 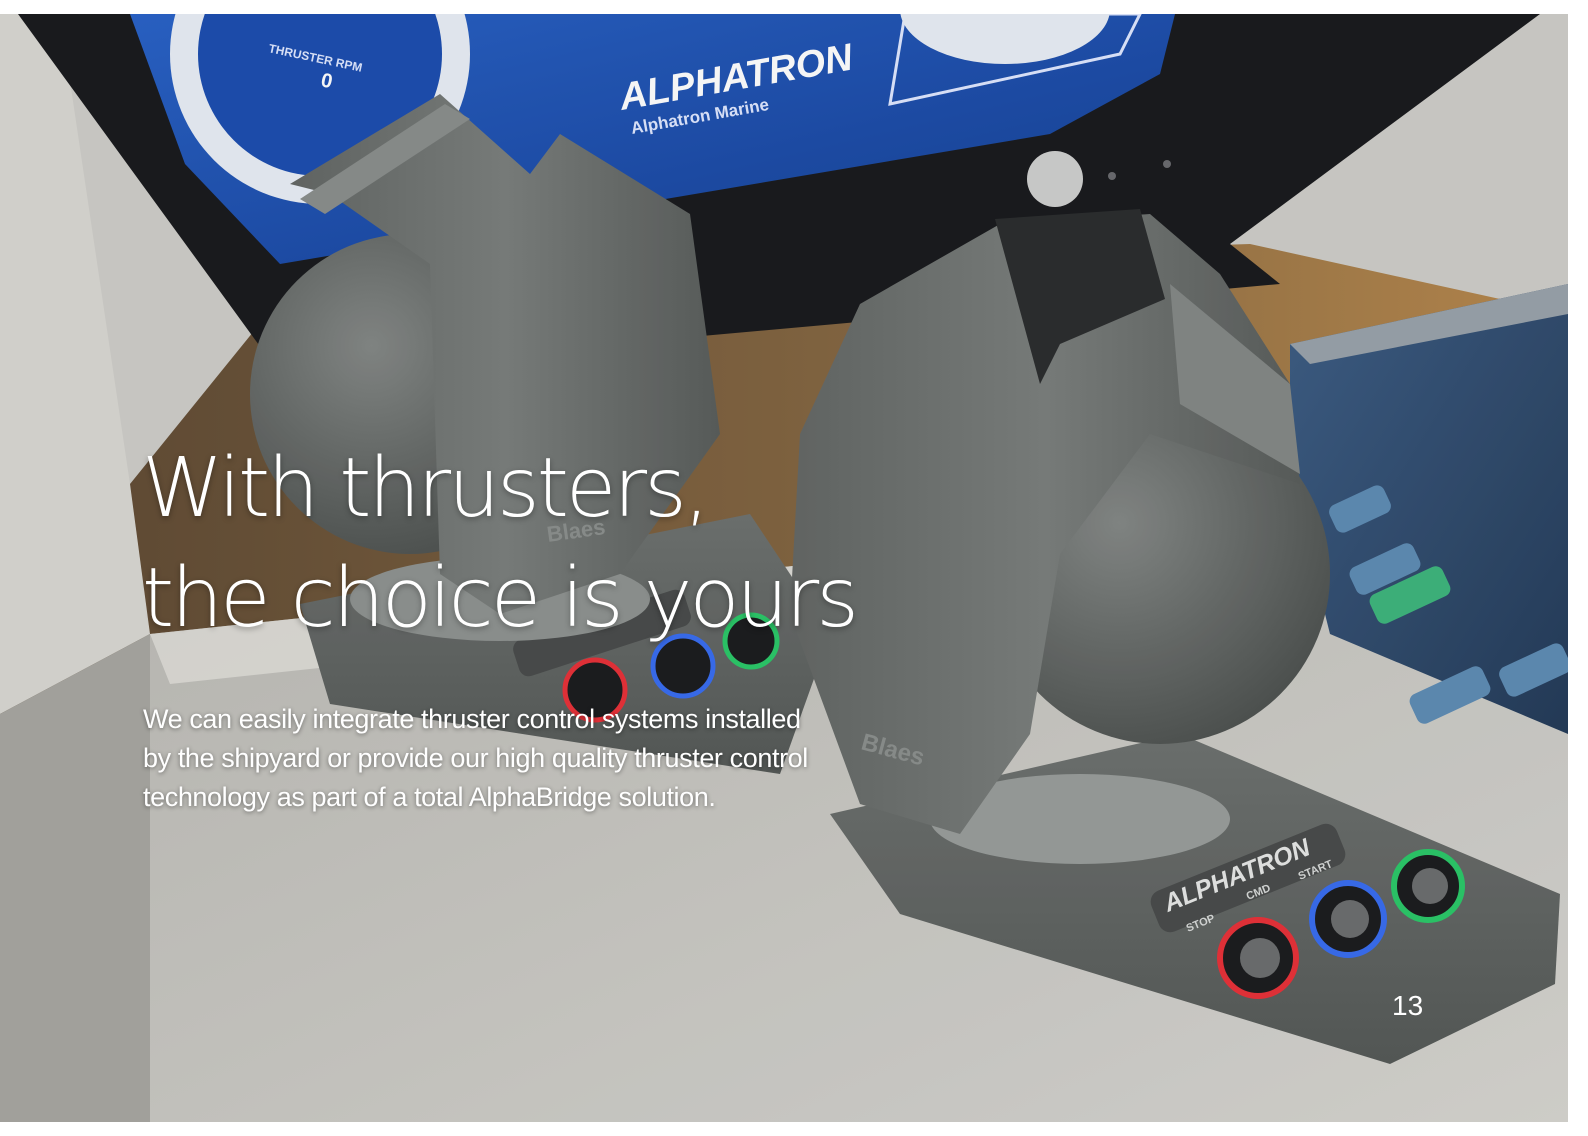 I want to click on page-headline: With thrusters, the choice is yours, so click(x=500, y=544).